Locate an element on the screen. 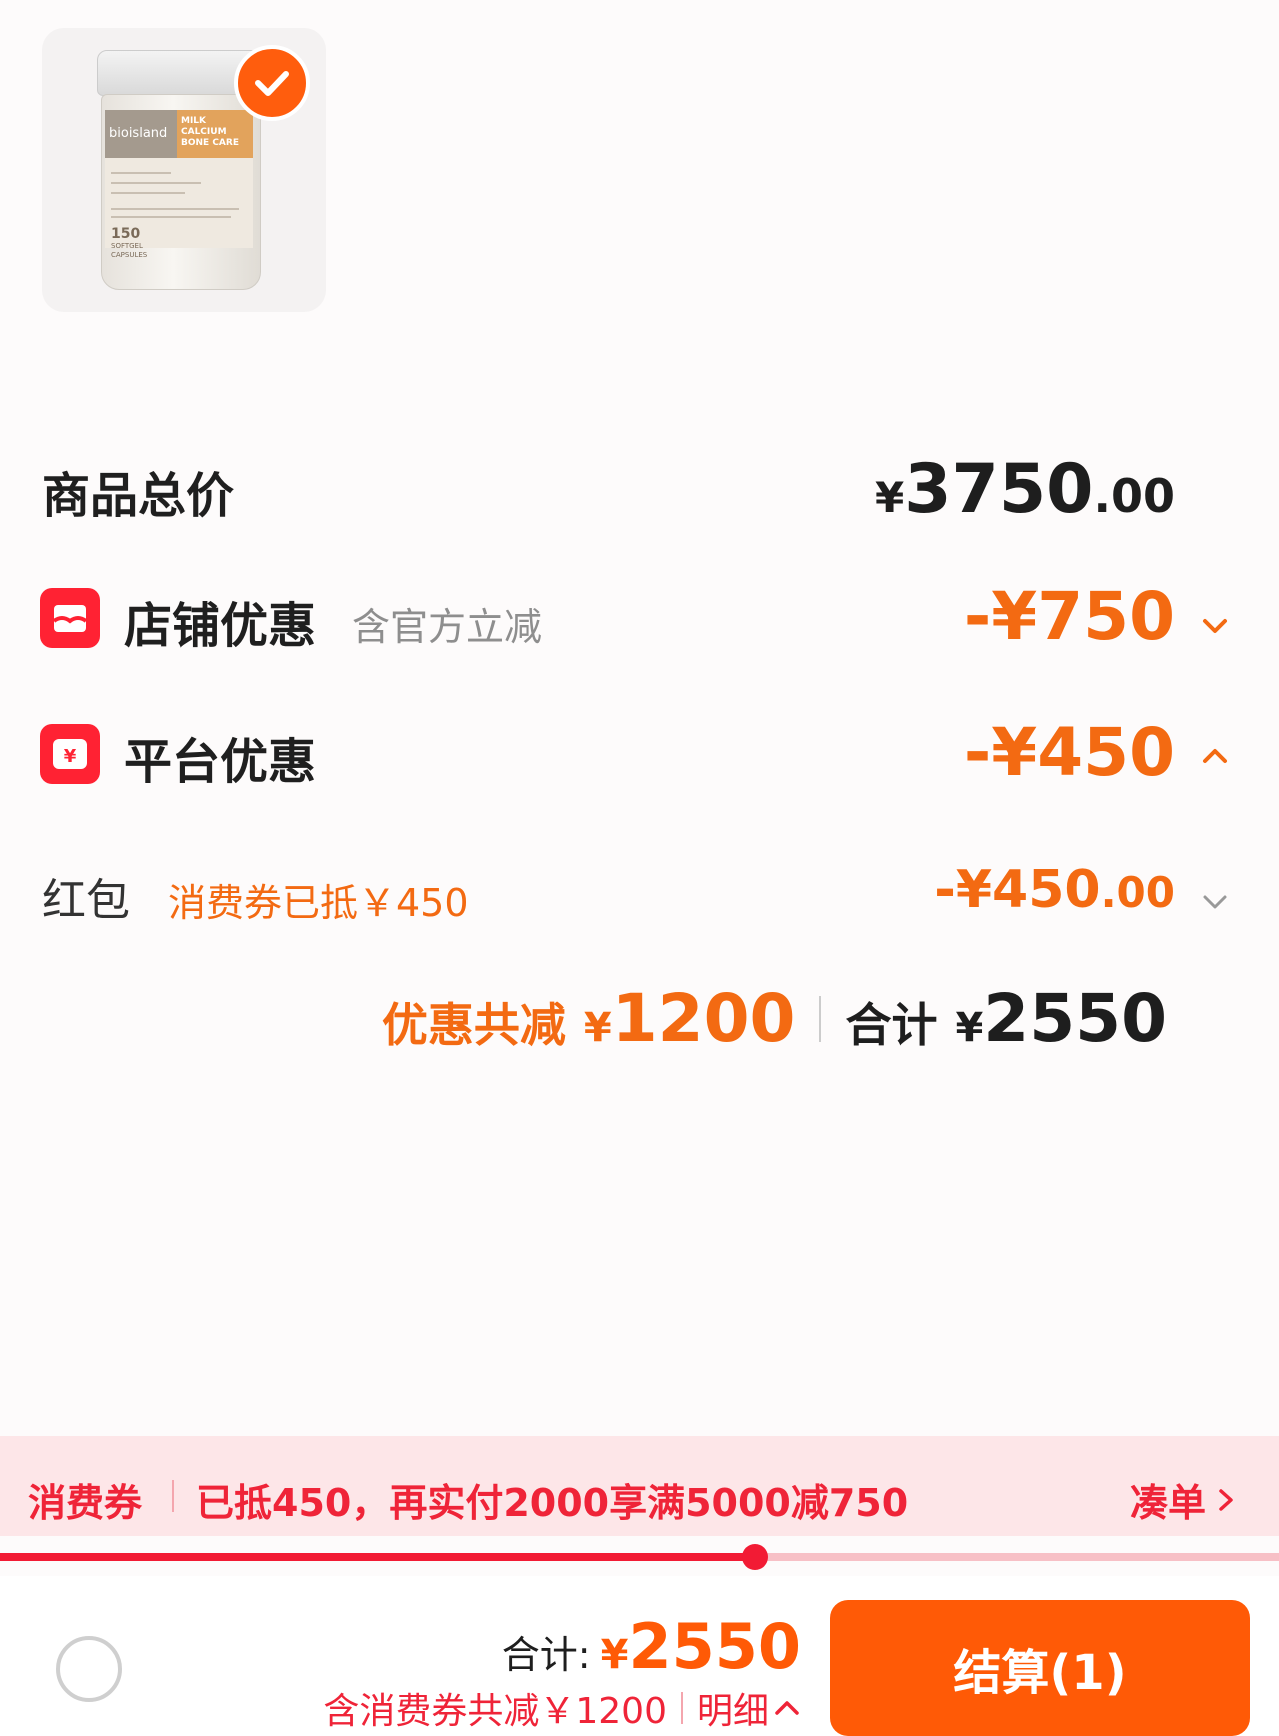 This screenshot has width=1279, height=1736. bottom-discount-note-row: 含消费券共减￥1200 明细 is located at coordinates (562, 1708).